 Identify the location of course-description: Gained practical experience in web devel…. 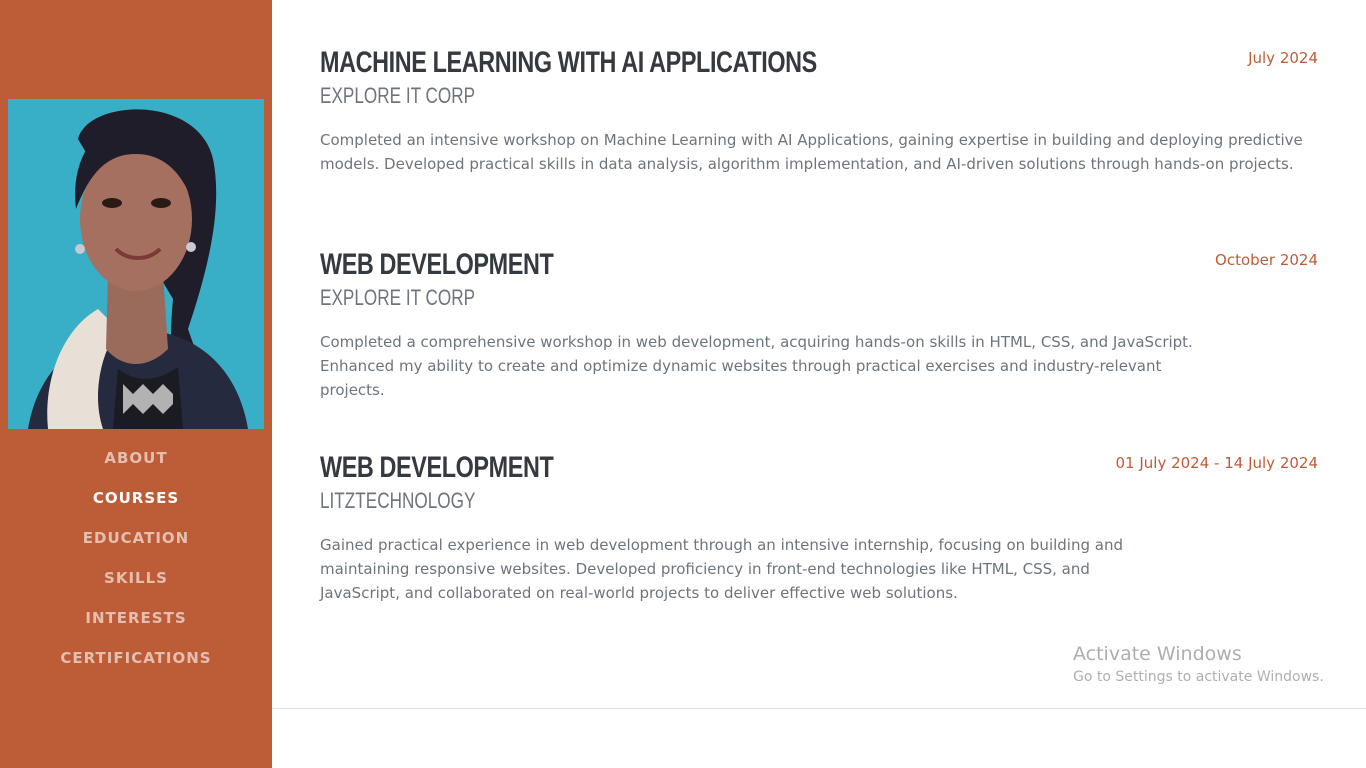
(721, 569).